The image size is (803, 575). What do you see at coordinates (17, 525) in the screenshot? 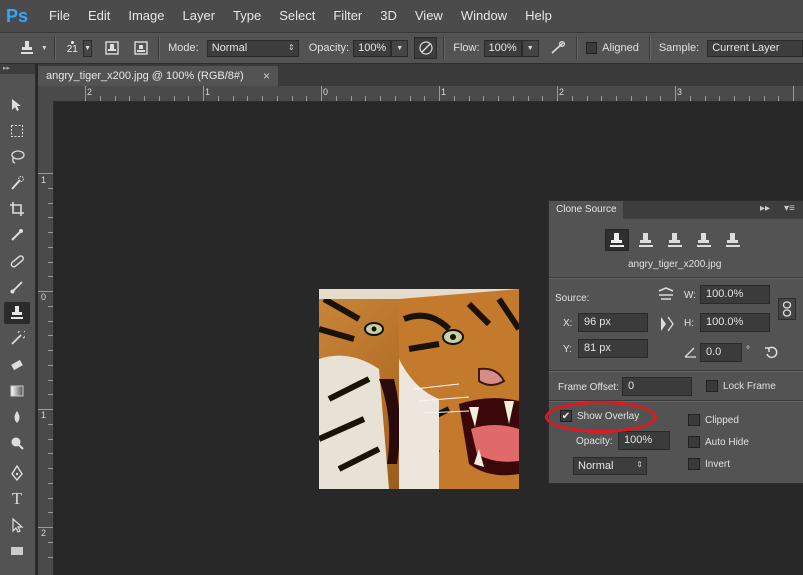
I see `path-selection-tool-icon` at bounding box center [17, 525].